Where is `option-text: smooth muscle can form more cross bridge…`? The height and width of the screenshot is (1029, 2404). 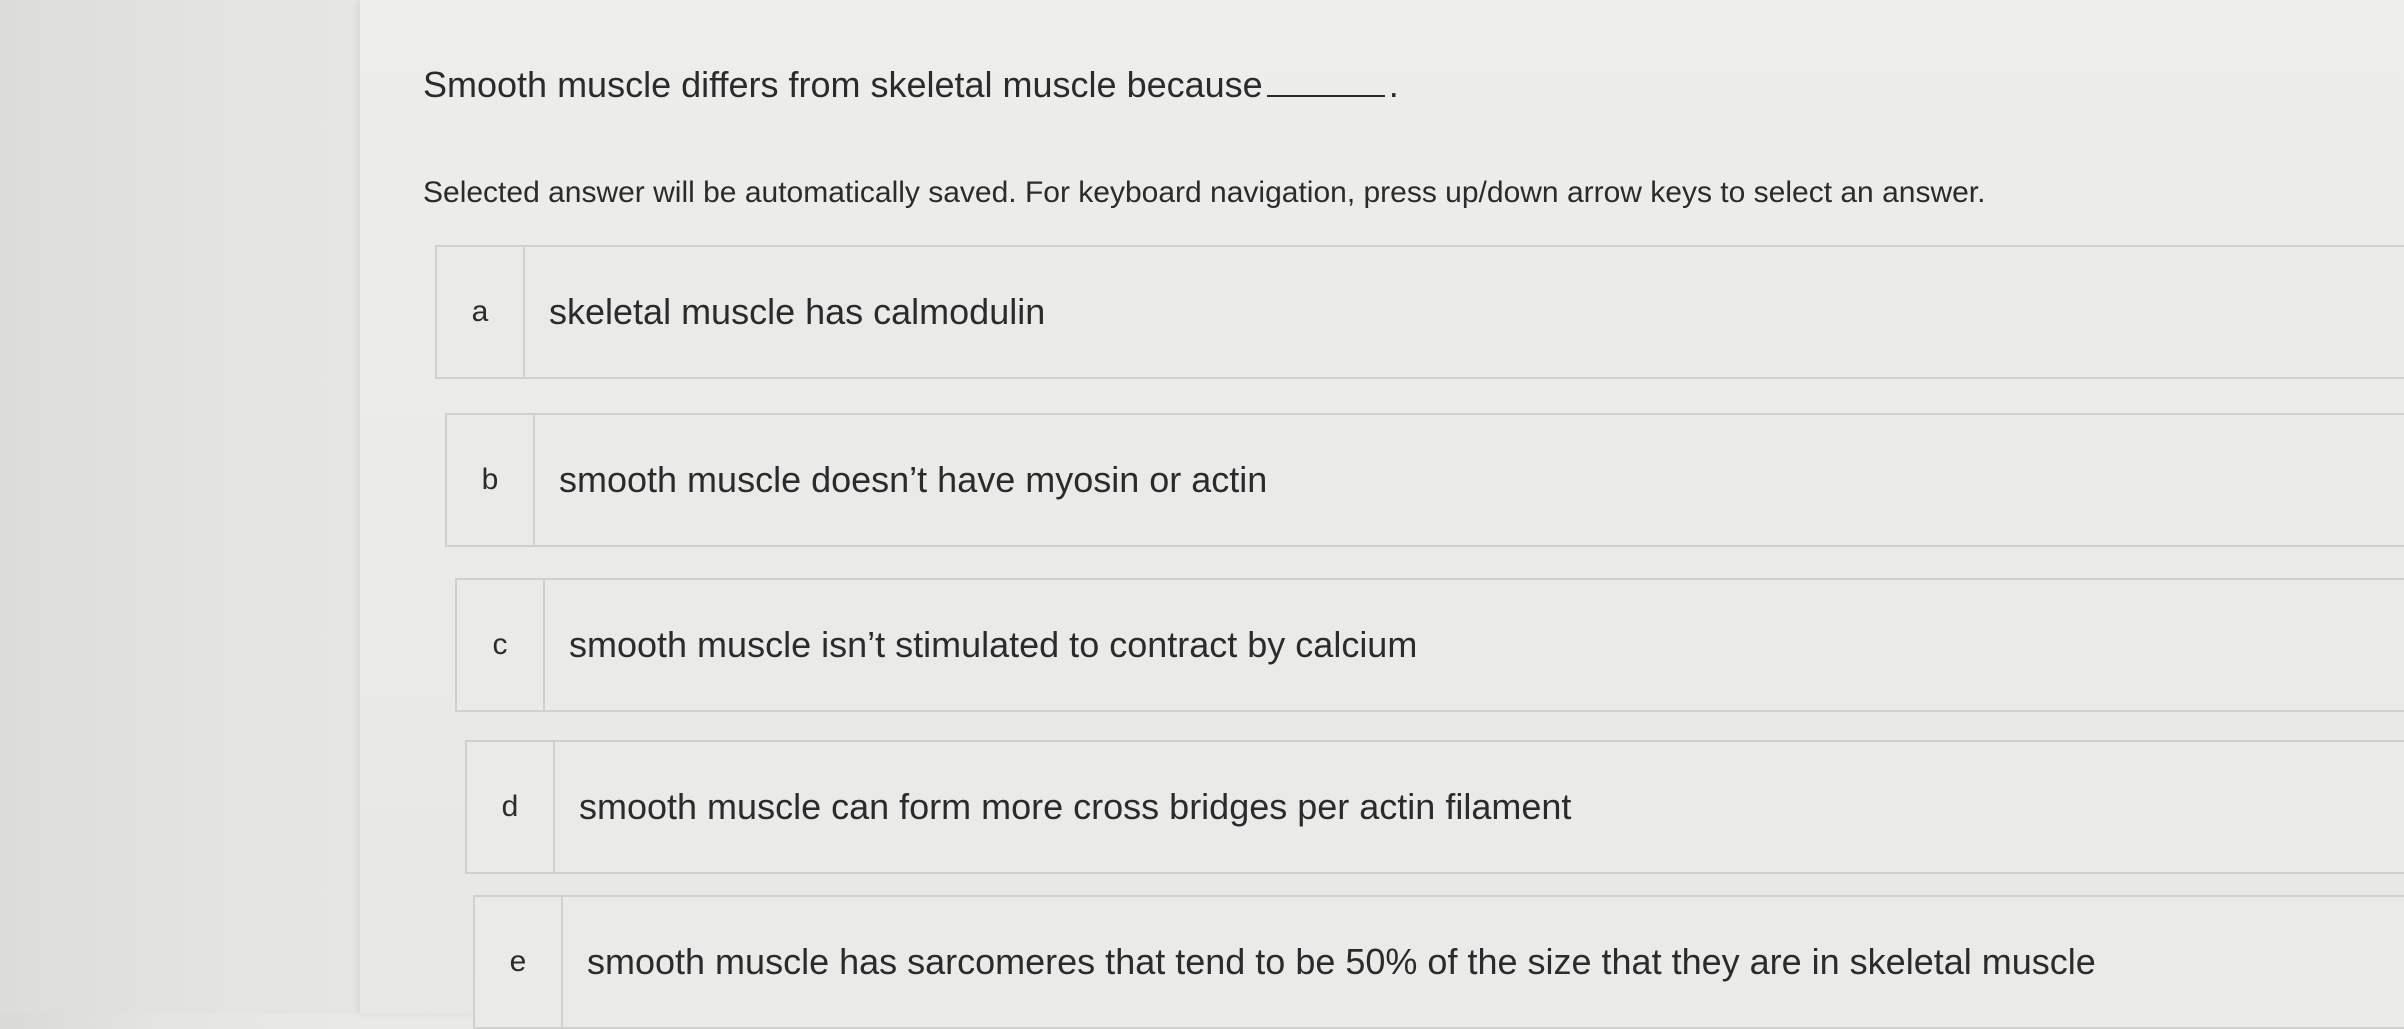 option-text: smooth muscle can form more cross bridge… is located at coordinates (1075, 806).